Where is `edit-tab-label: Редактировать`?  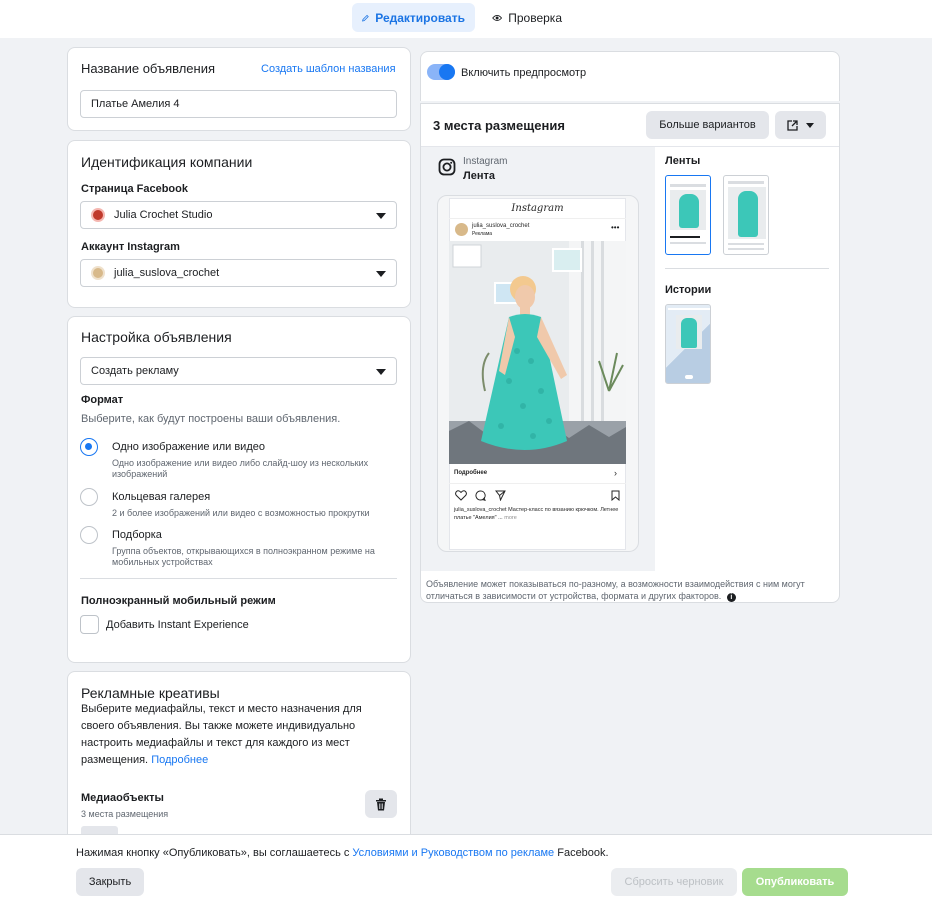
edit-tab-label: Редактировать is located at coordinates (420, 17).